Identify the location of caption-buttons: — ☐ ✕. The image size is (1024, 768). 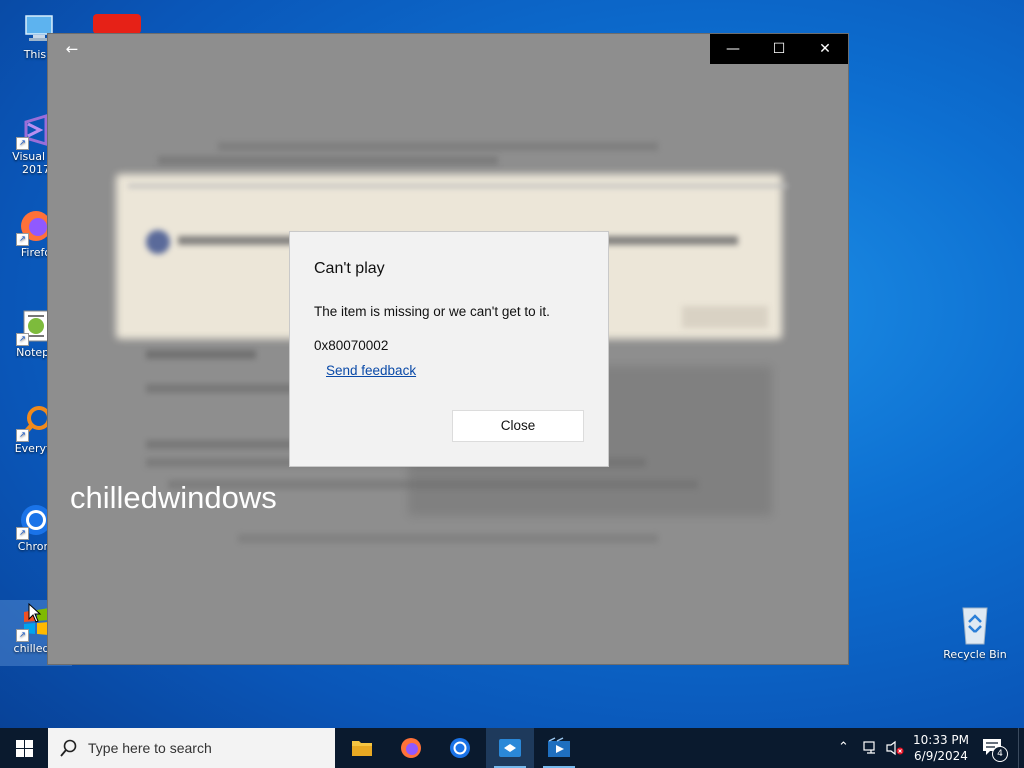
(779, 49).